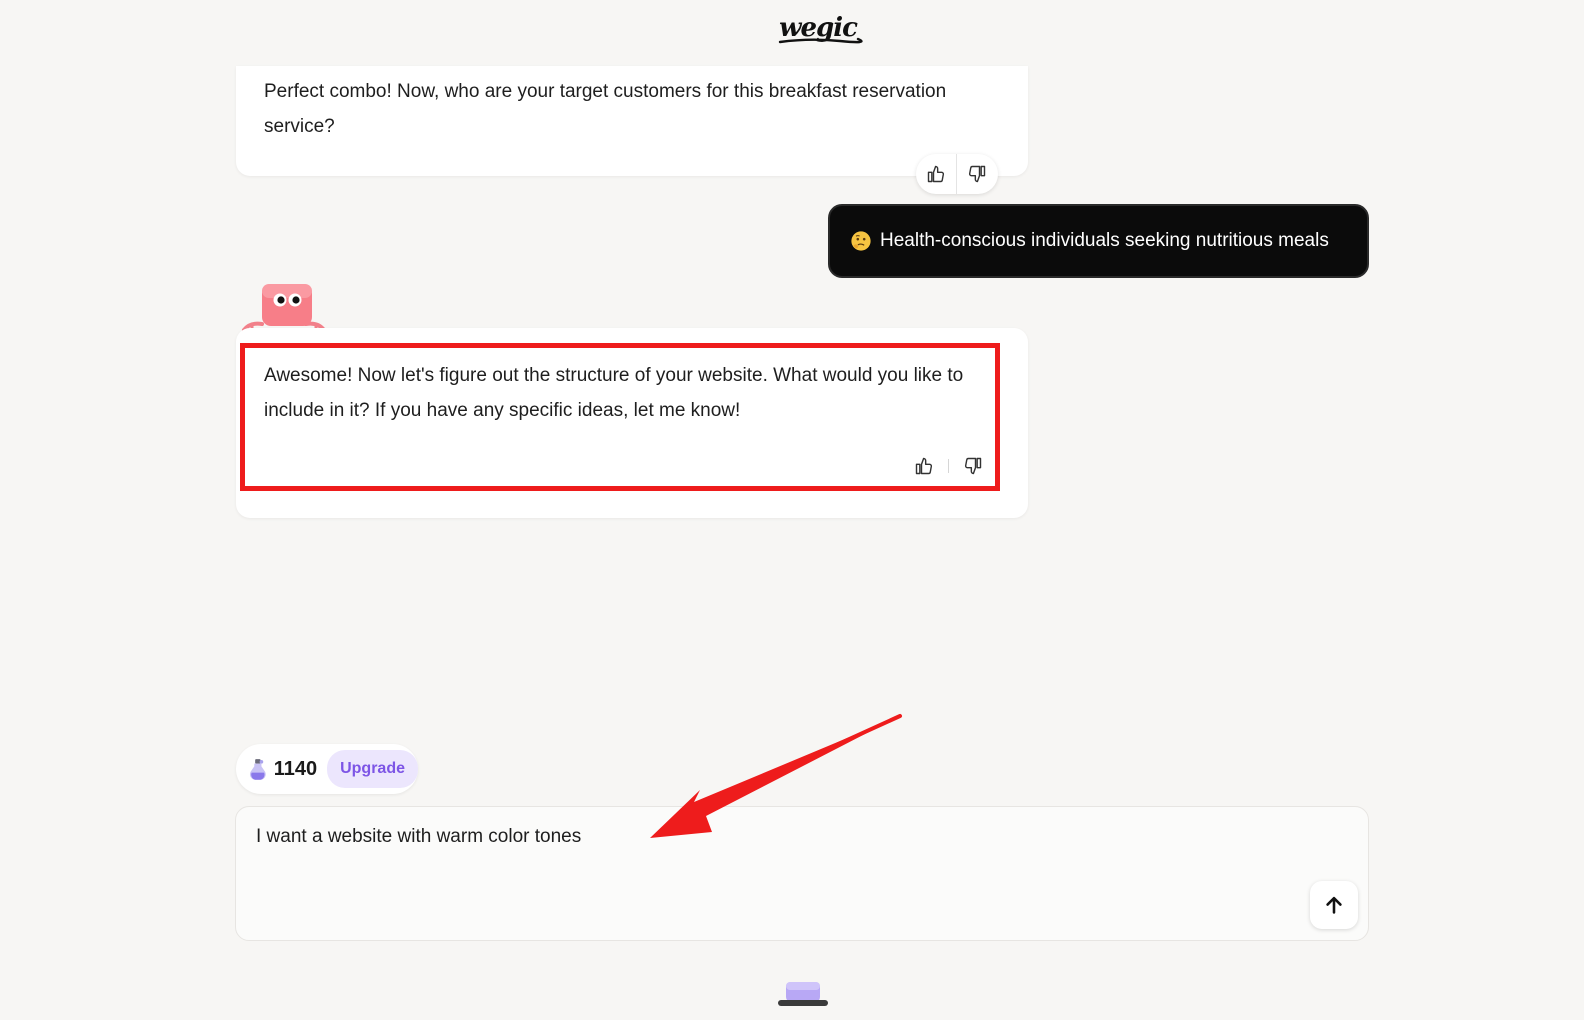 The height and width of the screenshot is (1020, 1584). I want to click on credits-count: 1140, so click(295, 768).